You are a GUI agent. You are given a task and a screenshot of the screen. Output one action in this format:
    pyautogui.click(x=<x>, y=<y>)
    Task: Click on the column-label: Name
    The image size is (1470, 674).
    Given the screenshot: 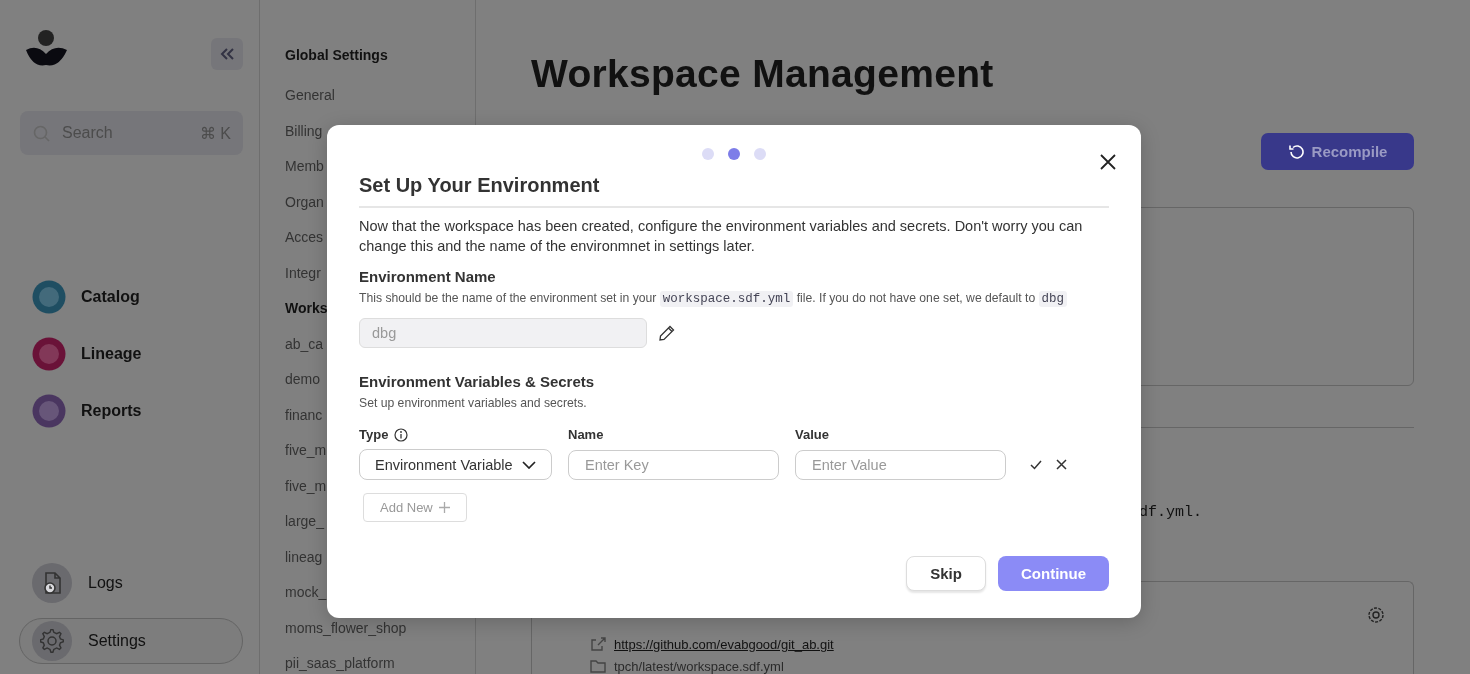 What is the action you would take?
    pyautogui.click(x=586, y=434)
    